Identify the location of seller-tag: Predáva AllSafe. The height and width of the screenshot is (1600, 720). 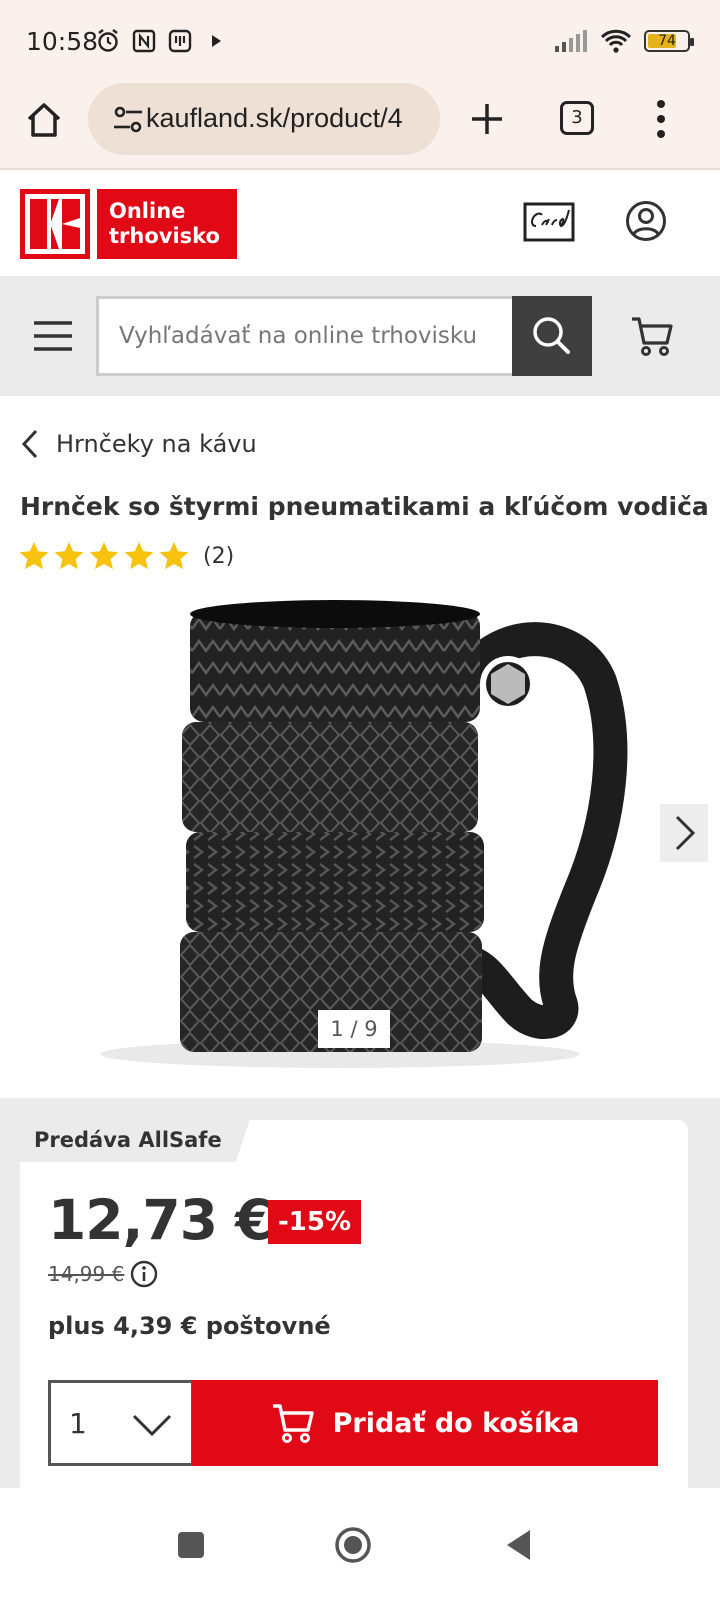
(135, 1141).